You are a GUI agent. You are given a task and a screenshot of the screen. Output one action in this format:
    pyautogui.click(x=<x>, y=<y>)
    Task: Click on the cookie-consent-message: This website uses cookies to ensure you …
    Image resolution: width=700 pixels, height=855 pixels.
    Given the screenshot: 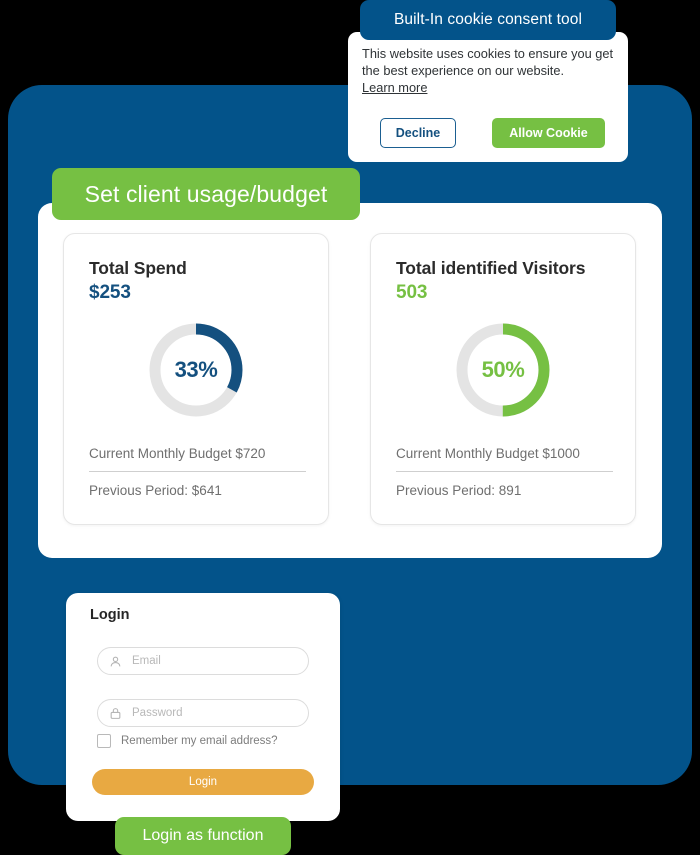 What is the action you would take?
    pyautogui.click(x=488, y=62)
    